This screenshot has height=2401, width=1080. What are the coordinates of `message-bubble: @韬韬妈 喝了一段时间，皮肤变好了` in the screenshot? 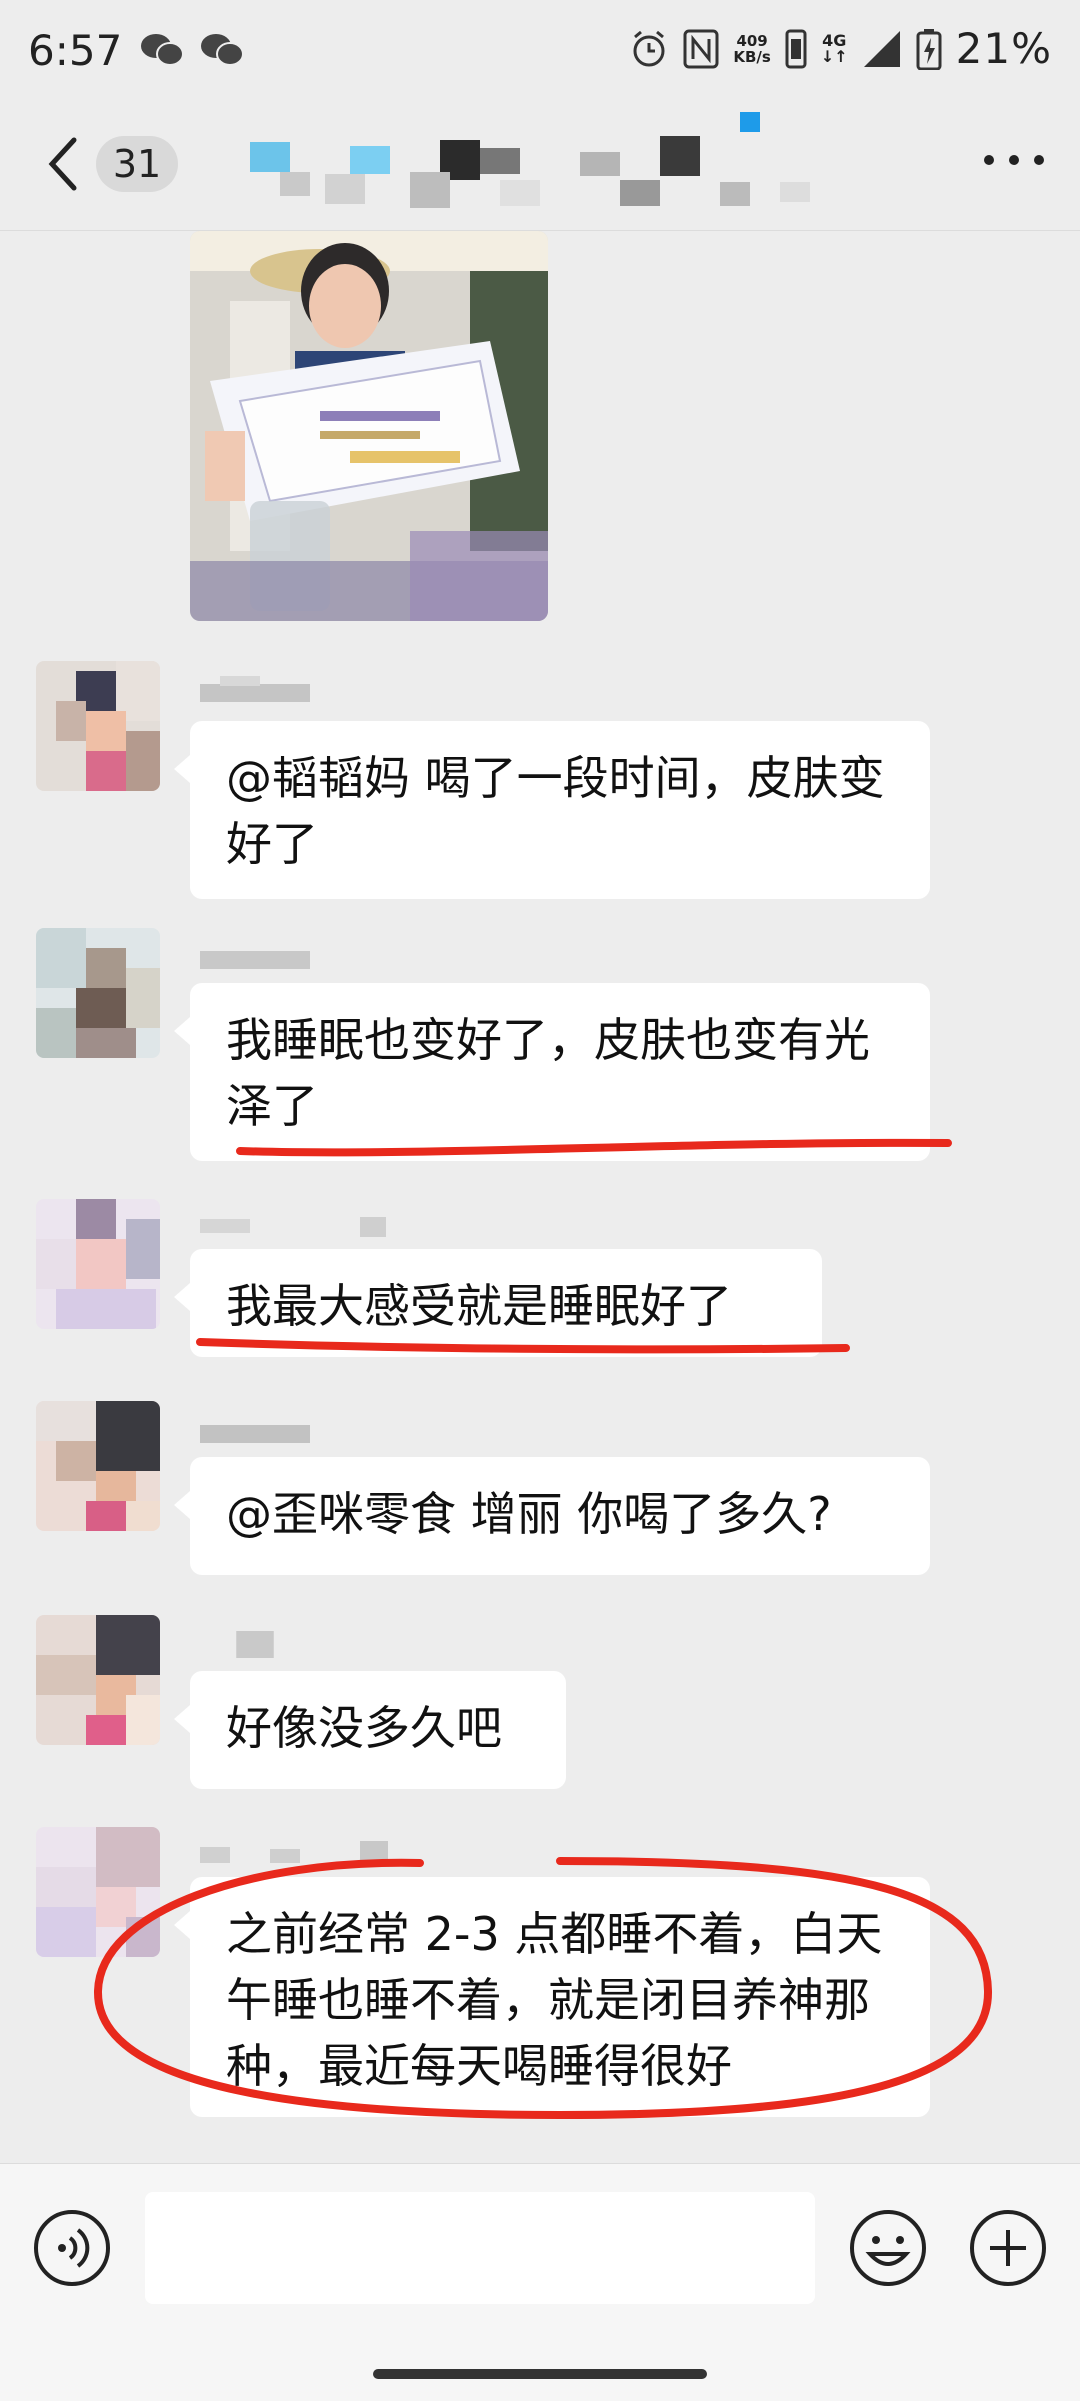 It's located at (552, 810).